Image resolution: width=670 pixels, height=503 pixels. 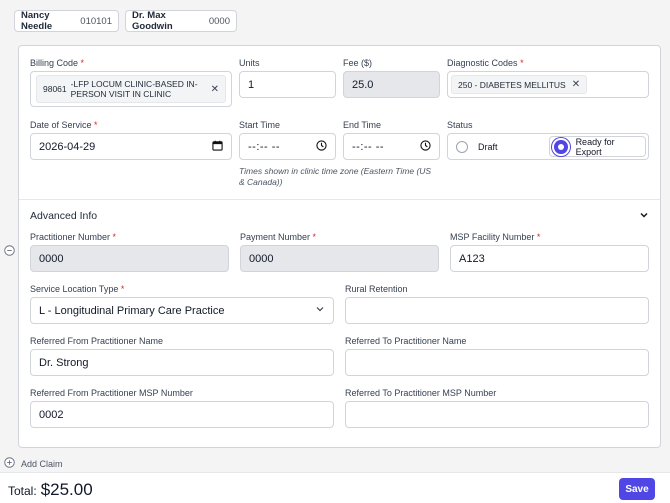 What do you see at coordinates (339, 258) in the screenshot?
I see `payment-number-input: 0000` at bounding box center [339, 258].